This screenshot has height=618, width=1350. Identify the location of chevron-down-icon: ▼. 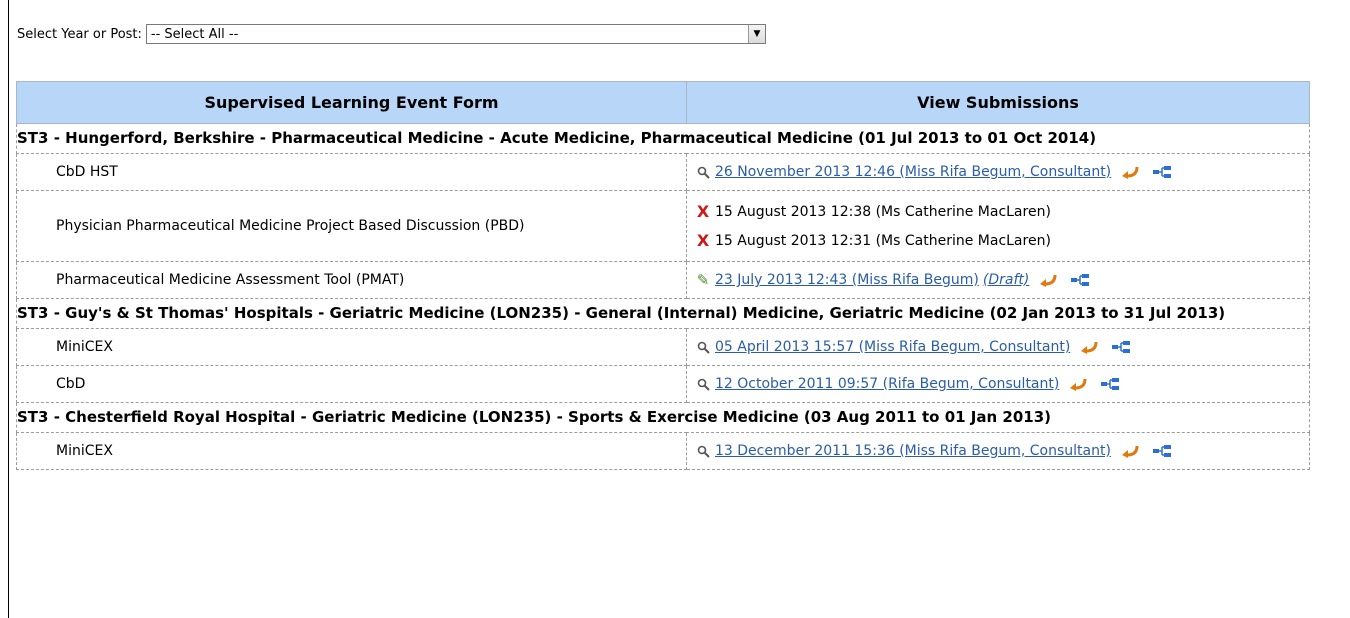
(756, 34).